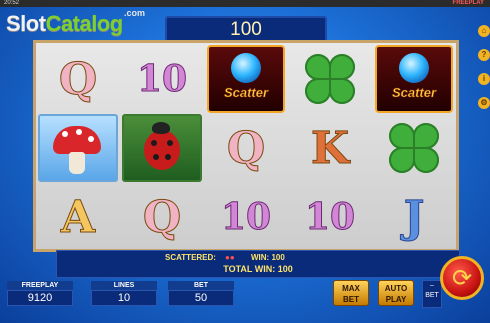 The width and height of the screenshot is (490, 323). What do you see at coordinates (40, 293) in the screenshot?
I see `freeplay-stat: FREEPLAY 9120` at bounding box center [40, 293].